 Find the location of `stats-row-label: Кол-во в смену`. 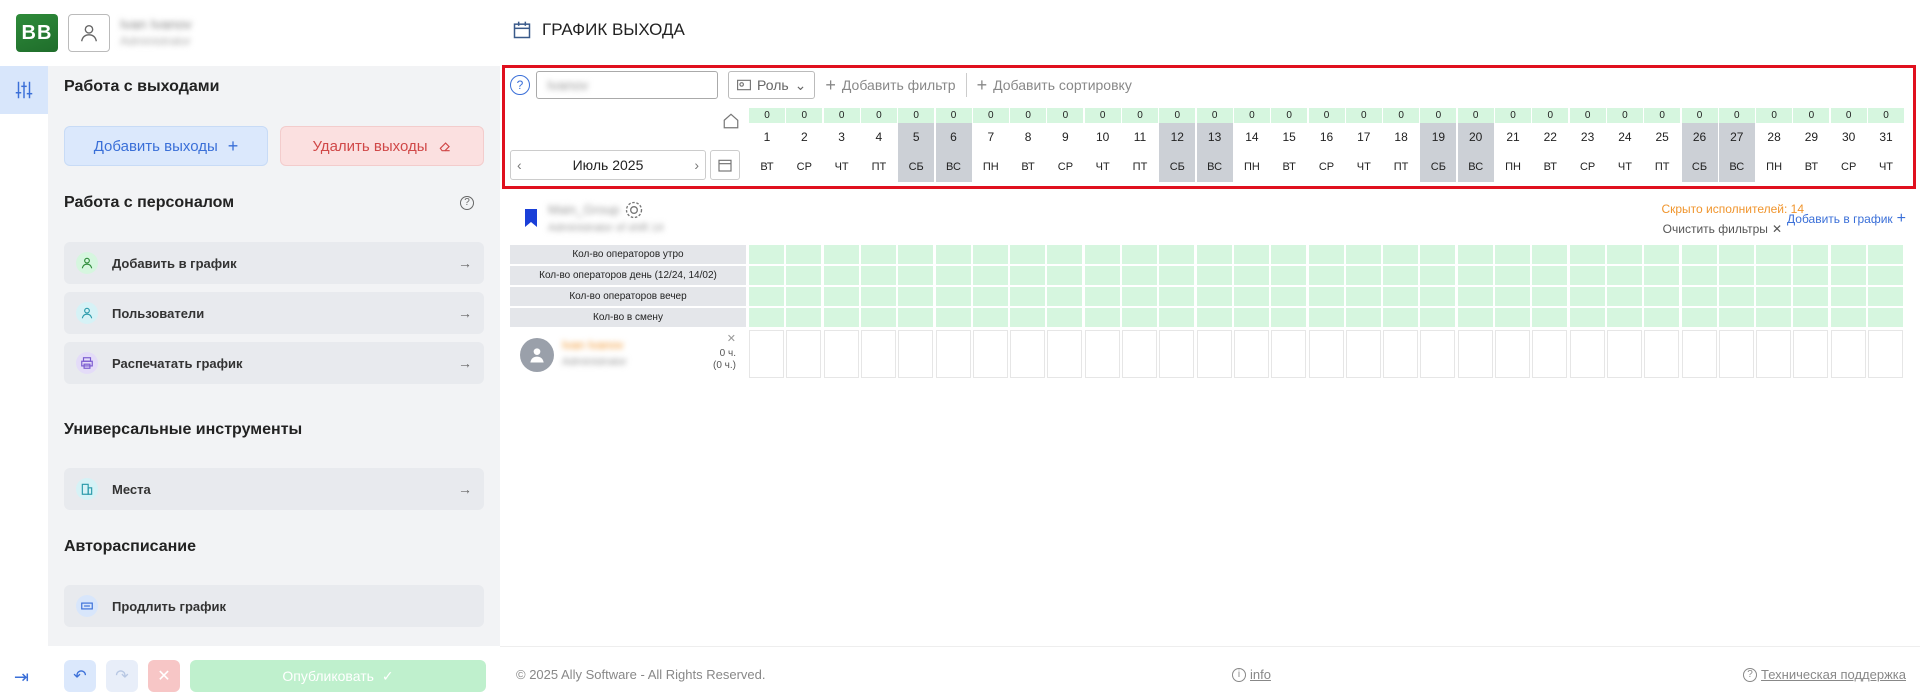

stats-row-label: Кол-во в смену is located at coordinates (628, 317).